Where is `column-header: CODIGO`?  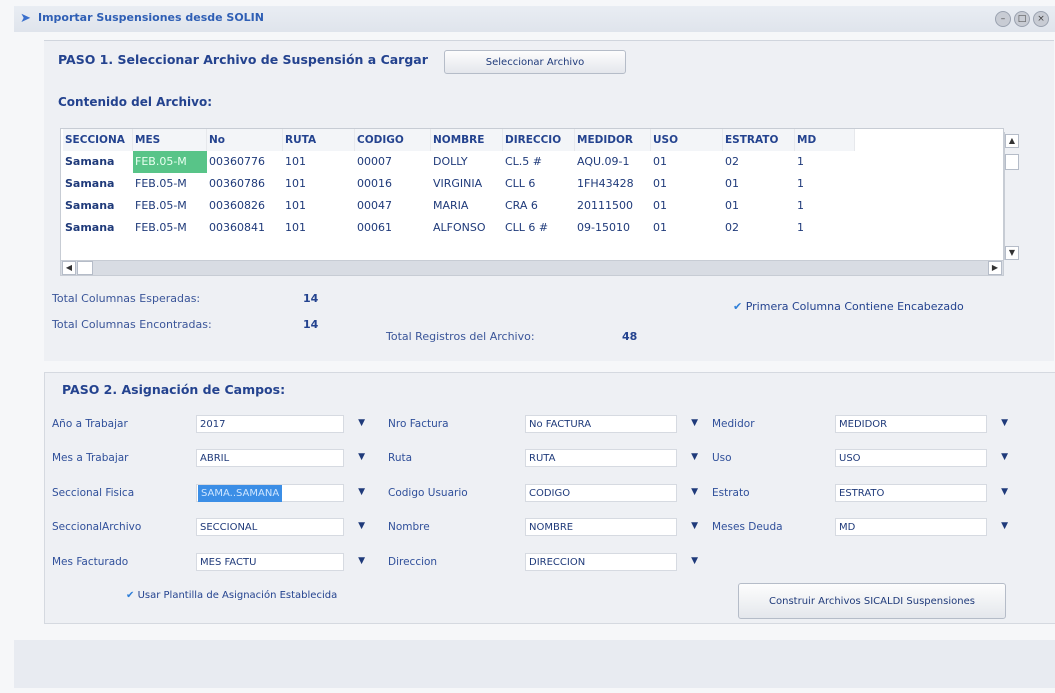 column-header: CODIGO is located at coordinates (393, 140).